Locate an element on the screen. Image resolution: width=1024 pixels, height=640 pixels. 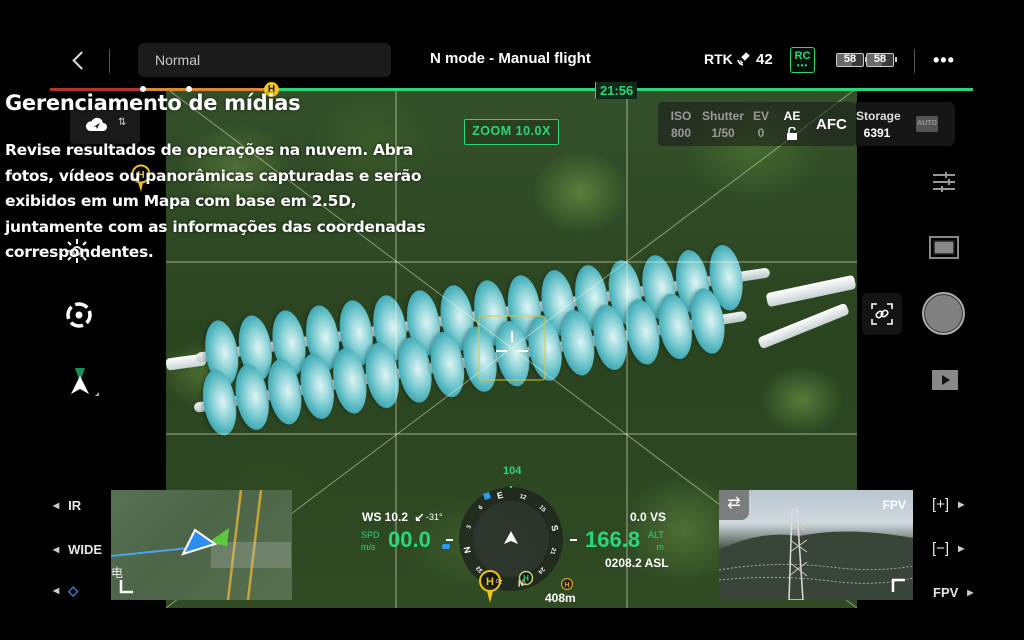
storage-value: 6391 is located at coordinates (877, 133).